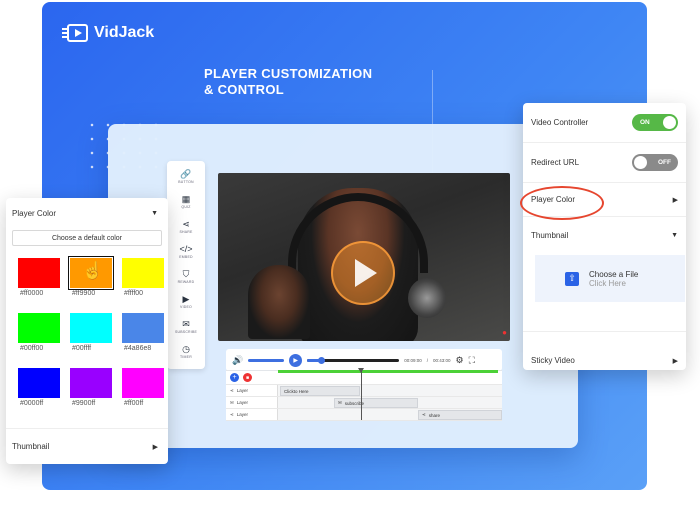  I want to click on color-swatch: #ff00ff, so click(143, 389).